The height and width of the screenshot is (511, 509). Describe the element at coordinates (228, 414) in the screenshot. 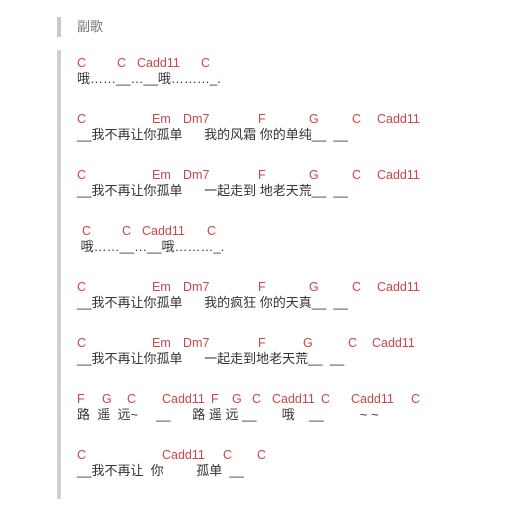

I see `lyric-text: 路 遥 远~ __ 路 遥 远 __ 哦 __ ~ ~` at that location.